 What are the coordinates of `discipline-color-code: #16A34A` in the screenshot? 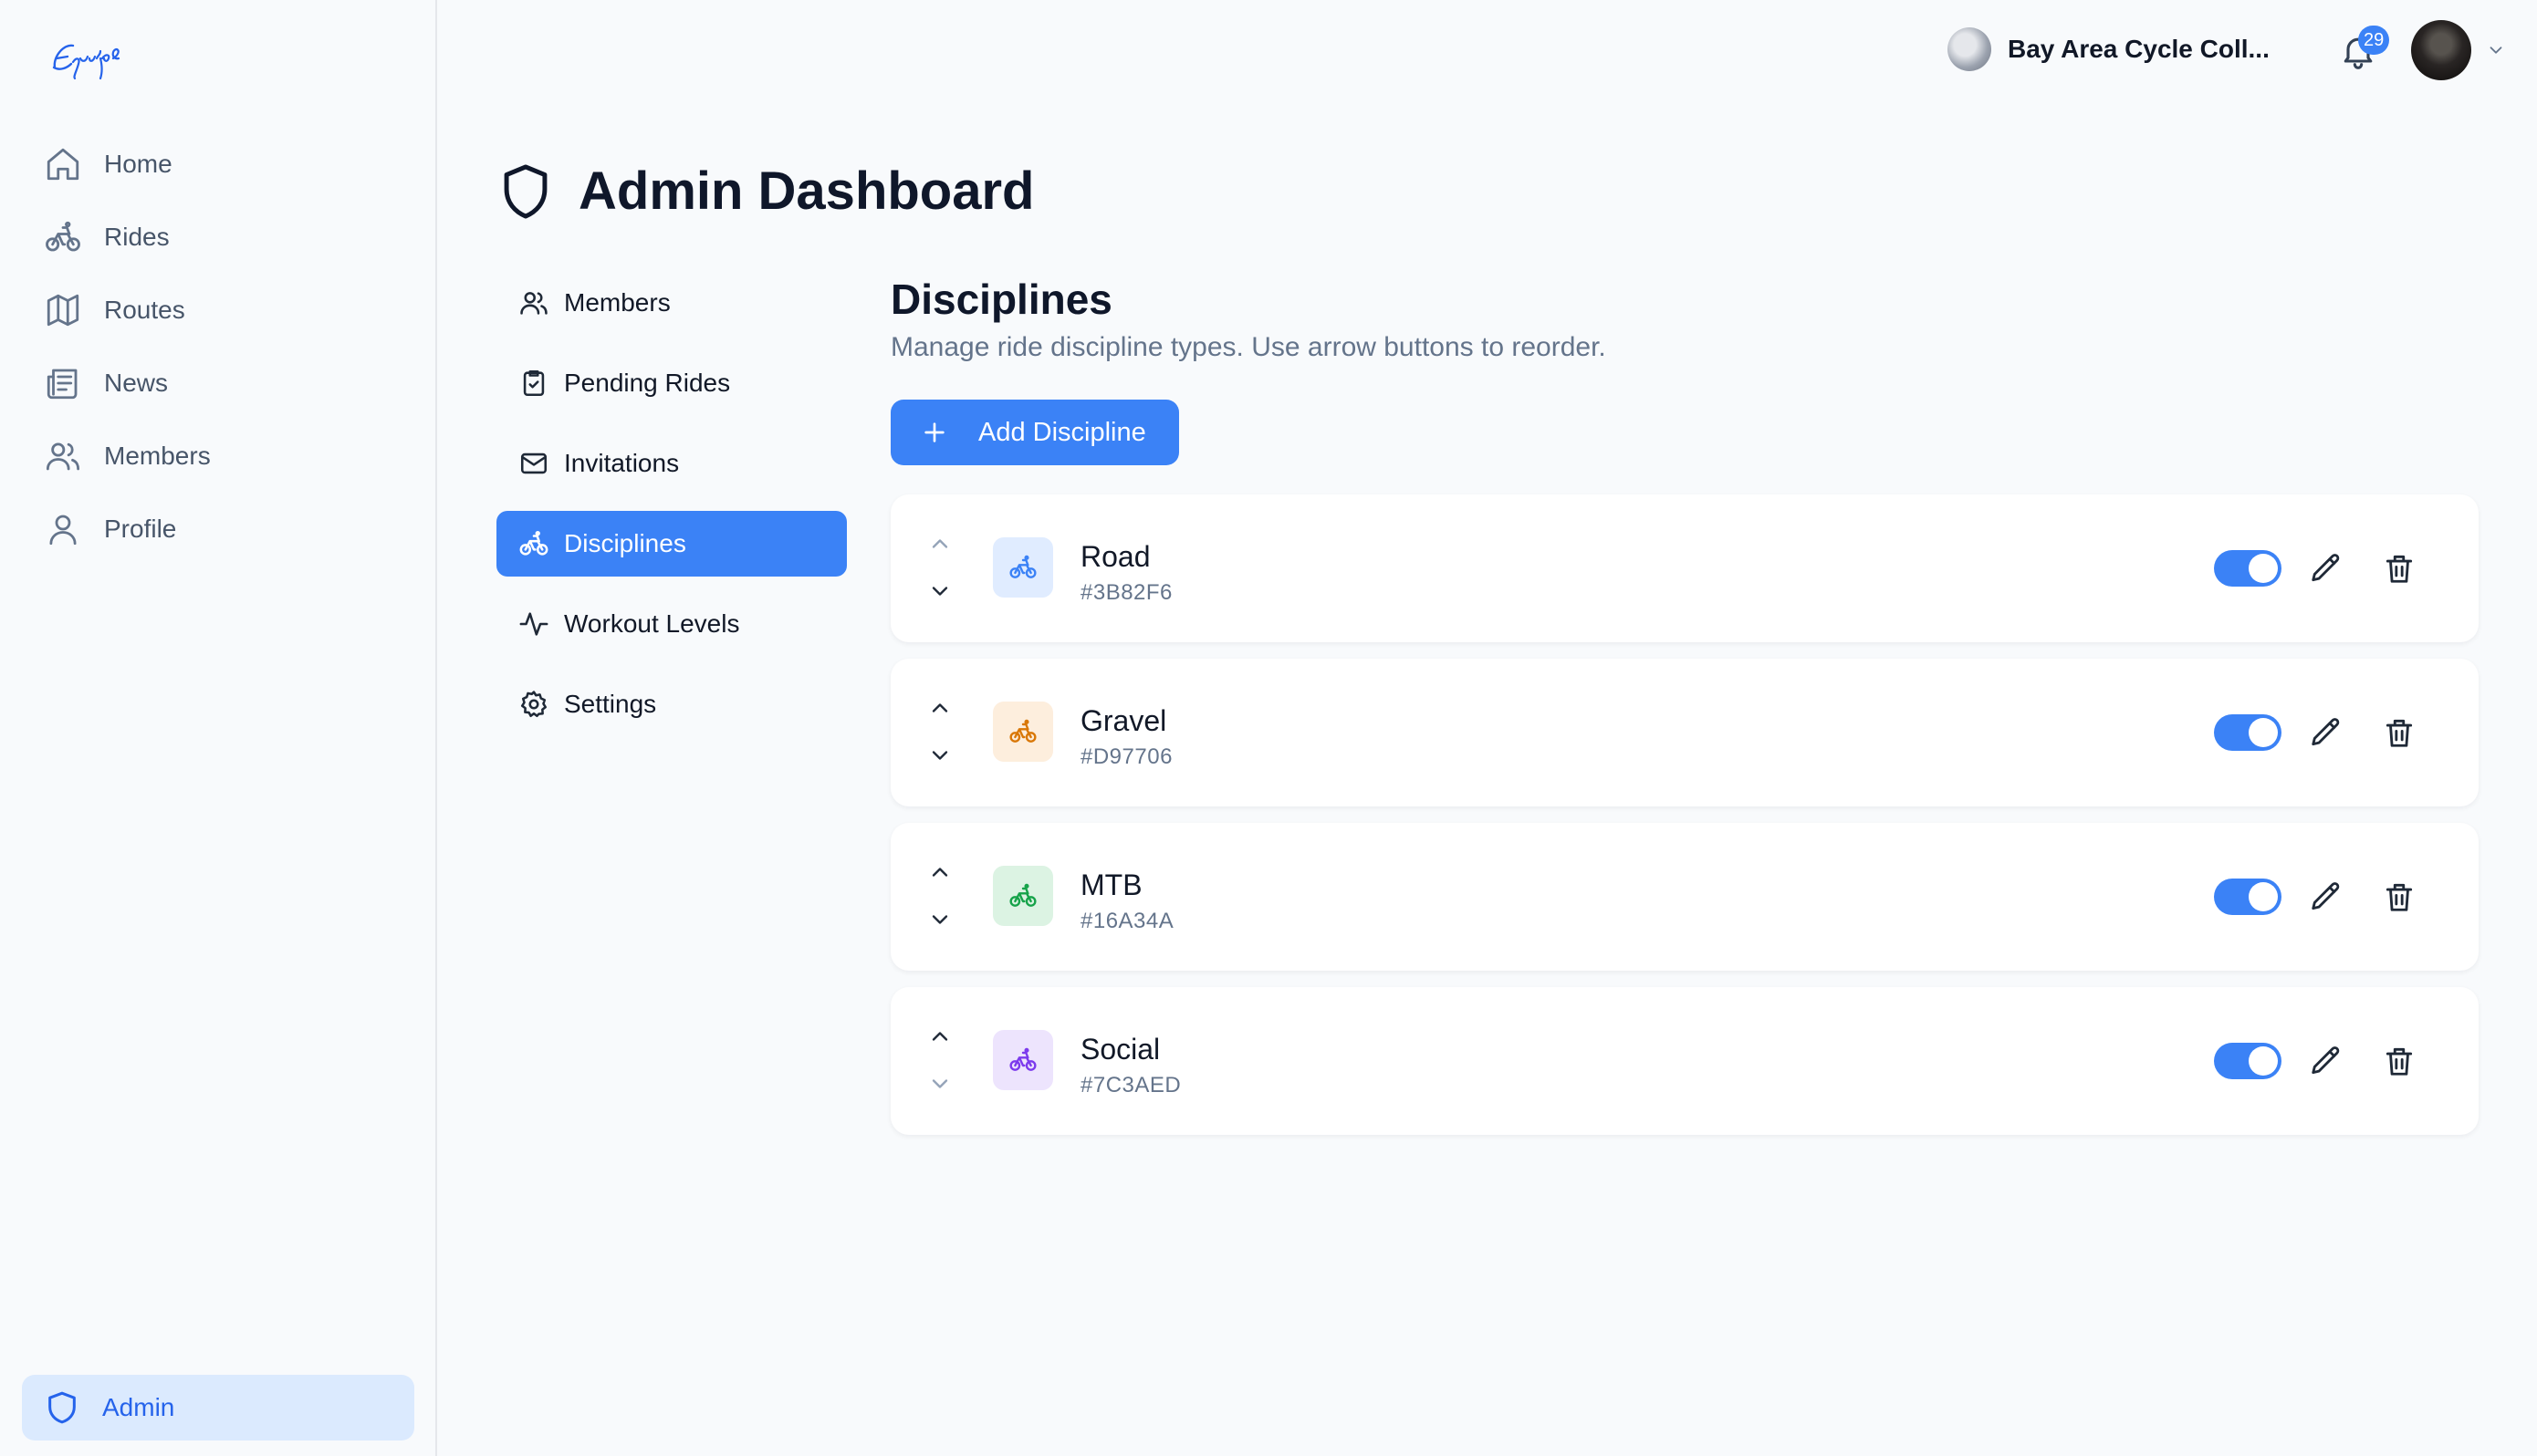 It's located at (1128, 921).